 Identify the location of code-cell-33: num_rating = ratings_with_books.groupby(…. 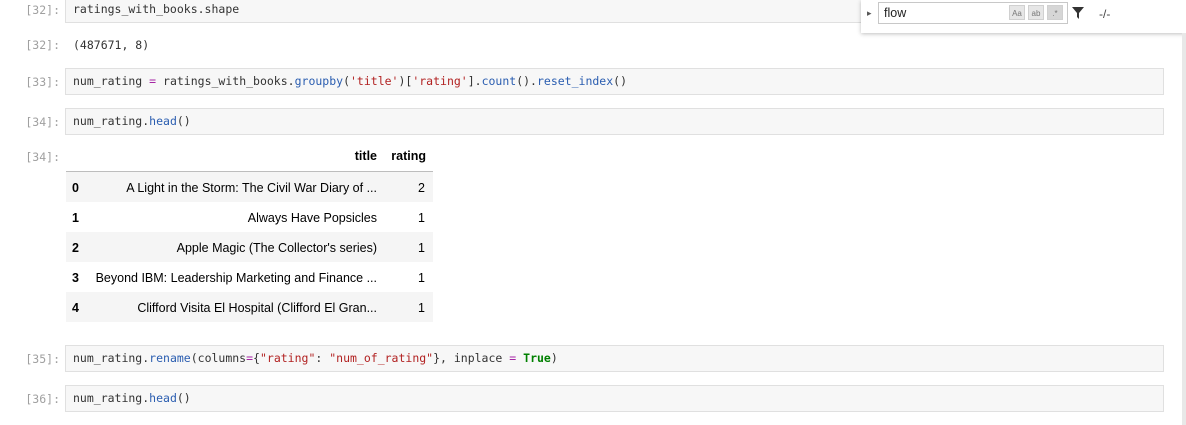
(614, 81).